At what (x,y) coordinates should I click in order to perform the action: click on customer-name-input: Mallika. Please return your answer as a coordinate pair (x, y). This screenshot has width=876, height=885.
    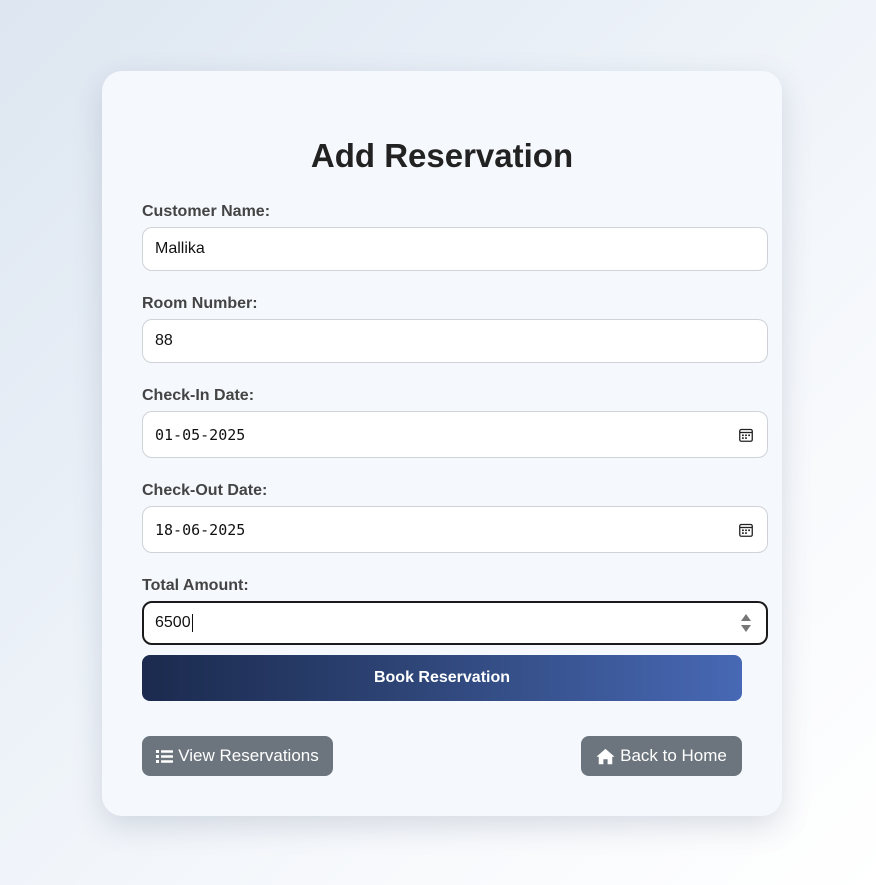
    Looking at the image, I should click on (455, 249).